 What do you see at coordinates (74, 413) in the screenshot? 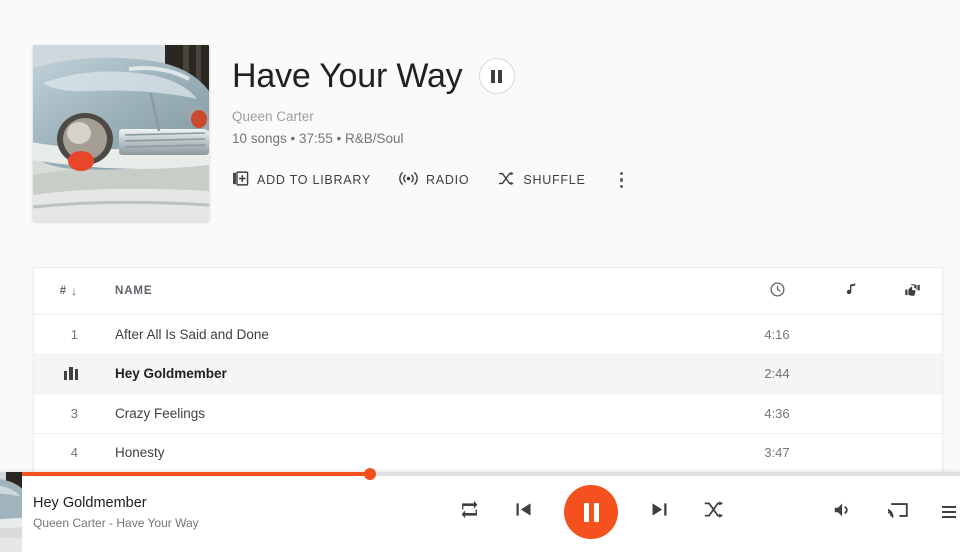
I see `track-number: 3` at bounding box center [74, 413].